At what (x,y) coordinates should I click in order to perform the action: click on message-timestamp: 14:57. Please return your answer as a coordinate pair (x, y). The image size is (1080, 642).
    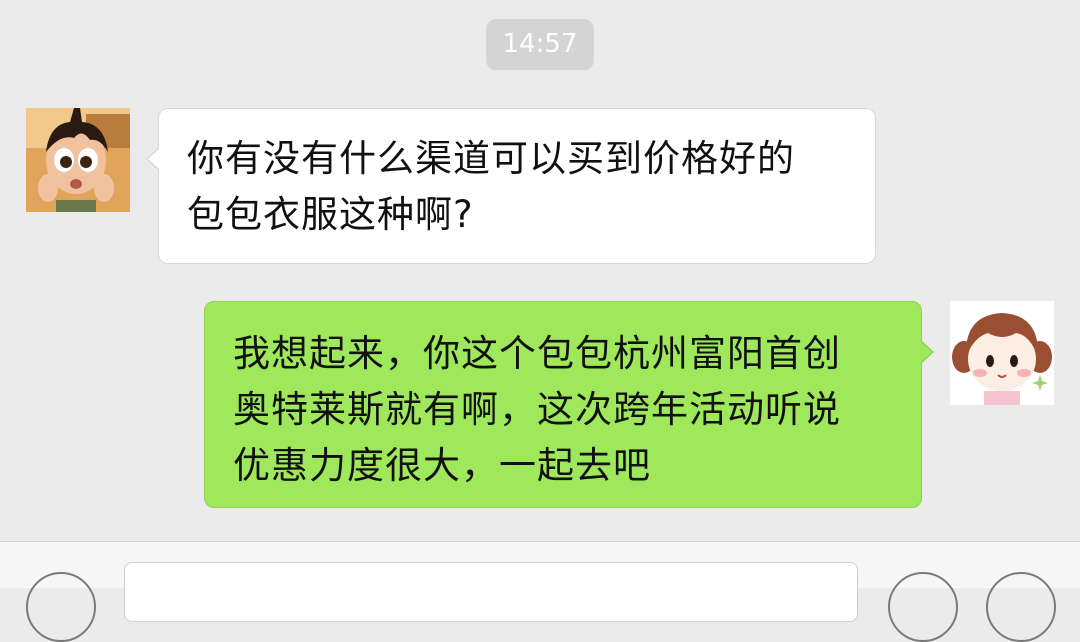
    Looking at the image, I should click on (540, 44).